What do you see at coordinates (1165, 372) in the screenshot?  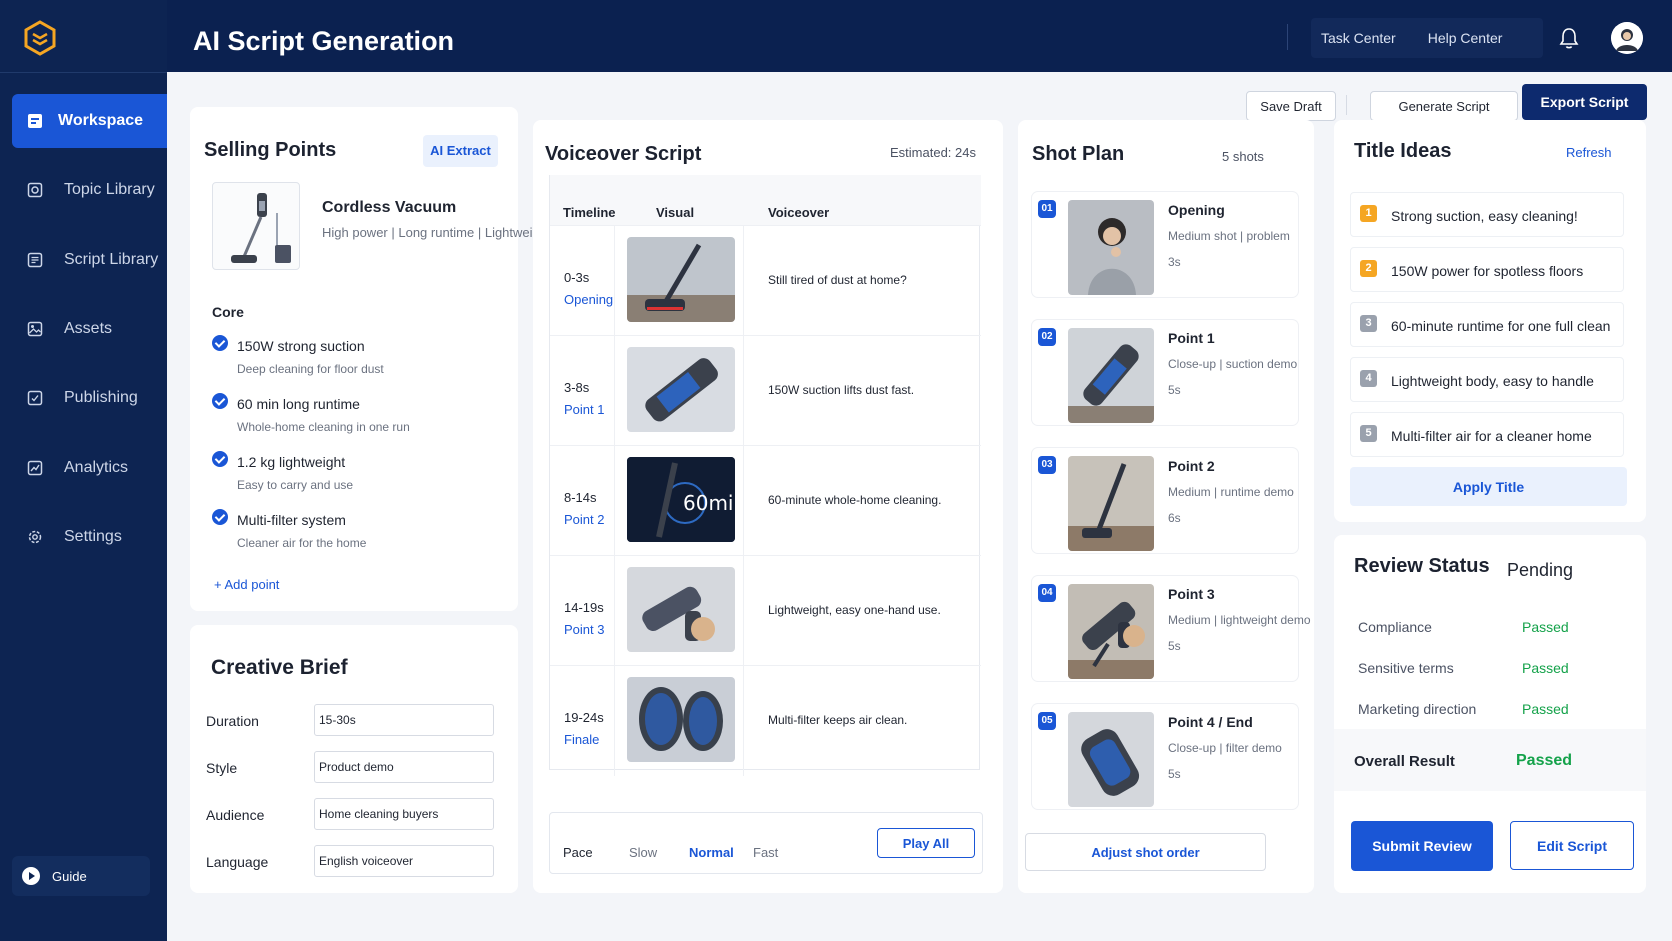 I see `shot-card: 02 Point 1 Close-up | suction demo 5s` at bounding box center [1165, 372].